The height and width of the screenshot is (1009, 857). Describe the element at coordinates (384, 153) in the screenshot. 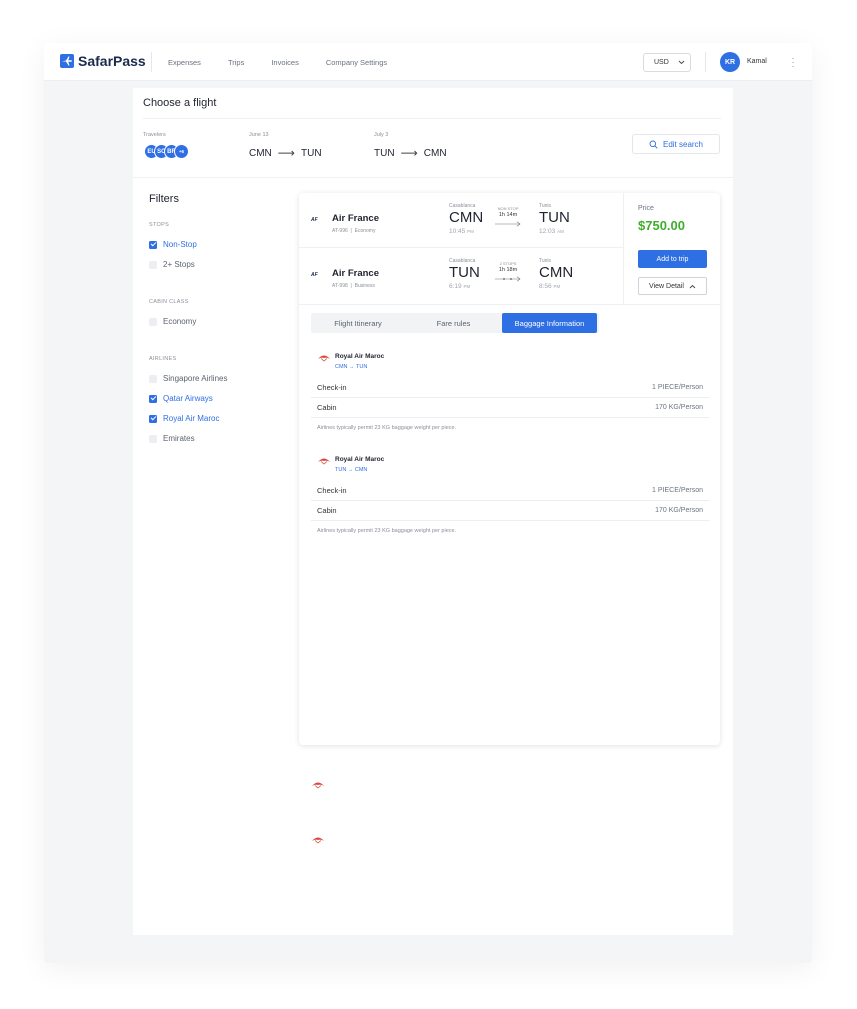

I see `origin-code: TUN` at that location.